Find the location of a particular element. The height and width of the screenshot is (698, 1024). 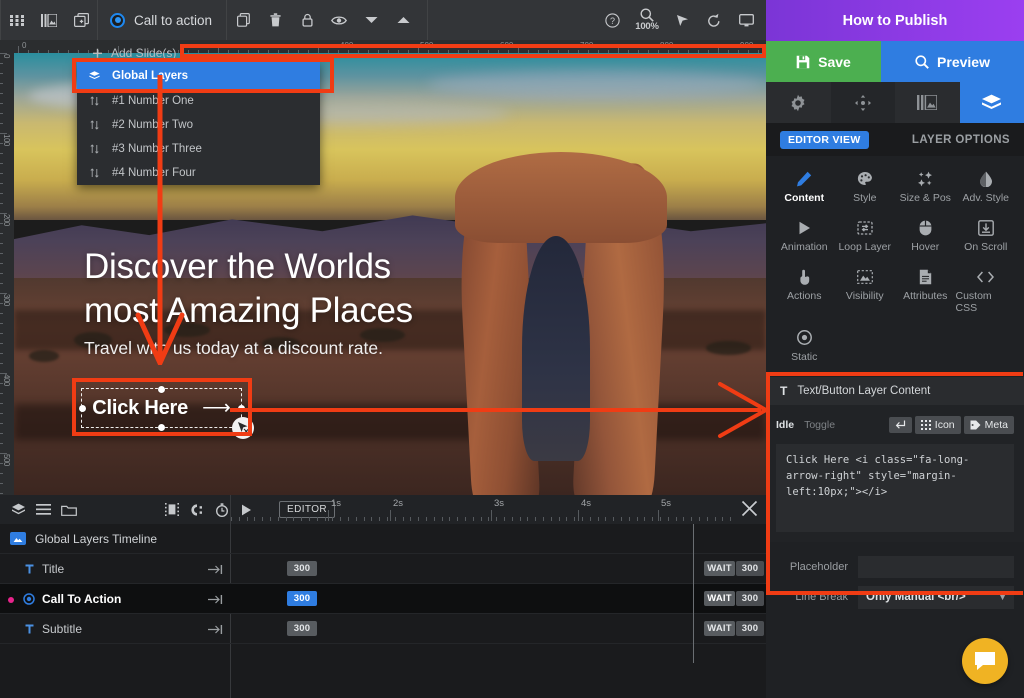

hero-subtitle: Travel with us today at a discount rate. is located at coordinates (233, 348).